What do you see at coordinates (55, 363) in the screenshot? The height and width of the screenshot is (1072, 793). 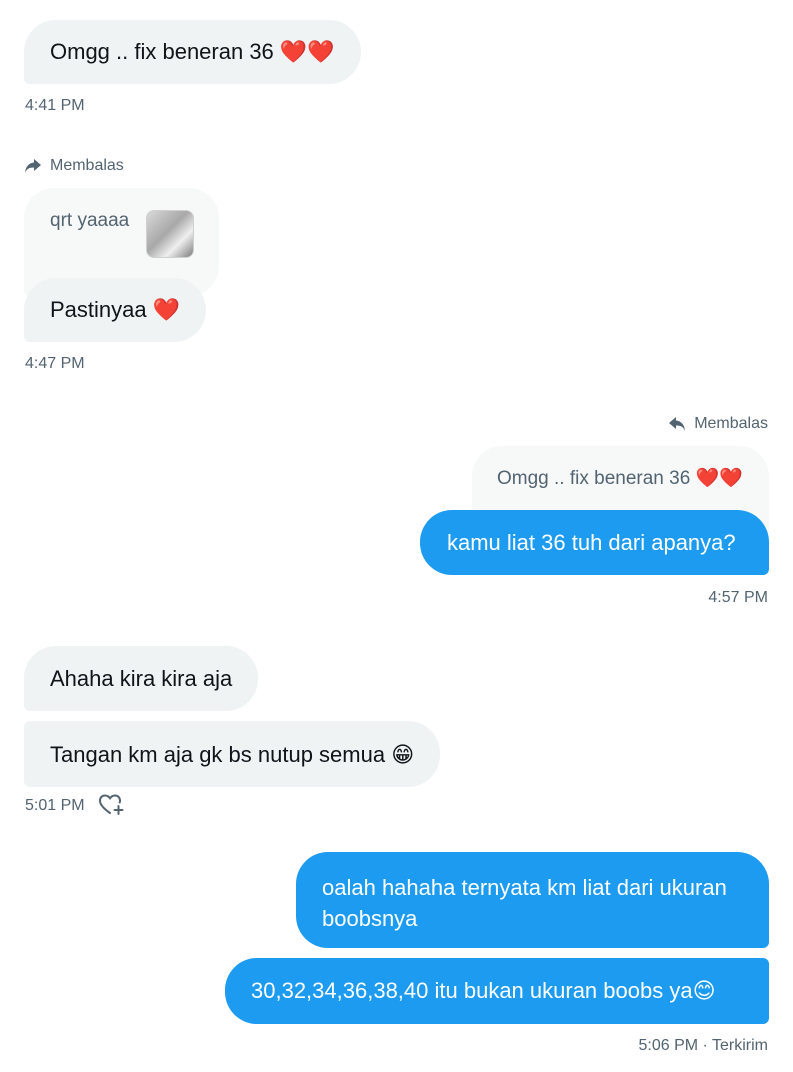 I see `message-timestamp: 4:47 PM` at bounding box center [55, 363].